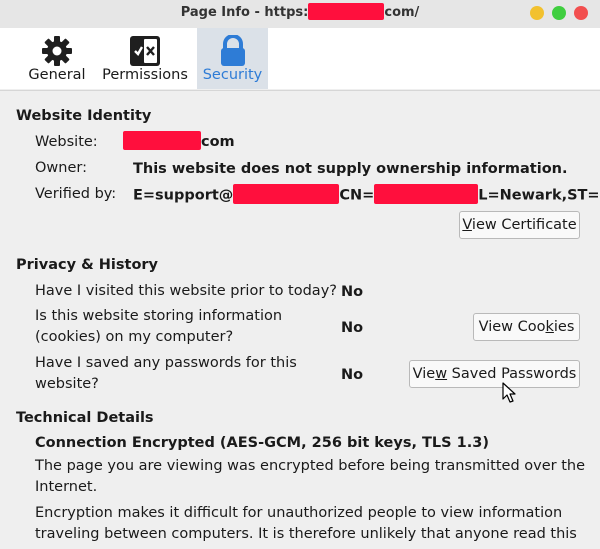 This screenshot has width=600, height=549. What do you see at coordinates (57, 75) in the screenshot?
I see `tab-general-label: General` at bounding box center [57, 75].